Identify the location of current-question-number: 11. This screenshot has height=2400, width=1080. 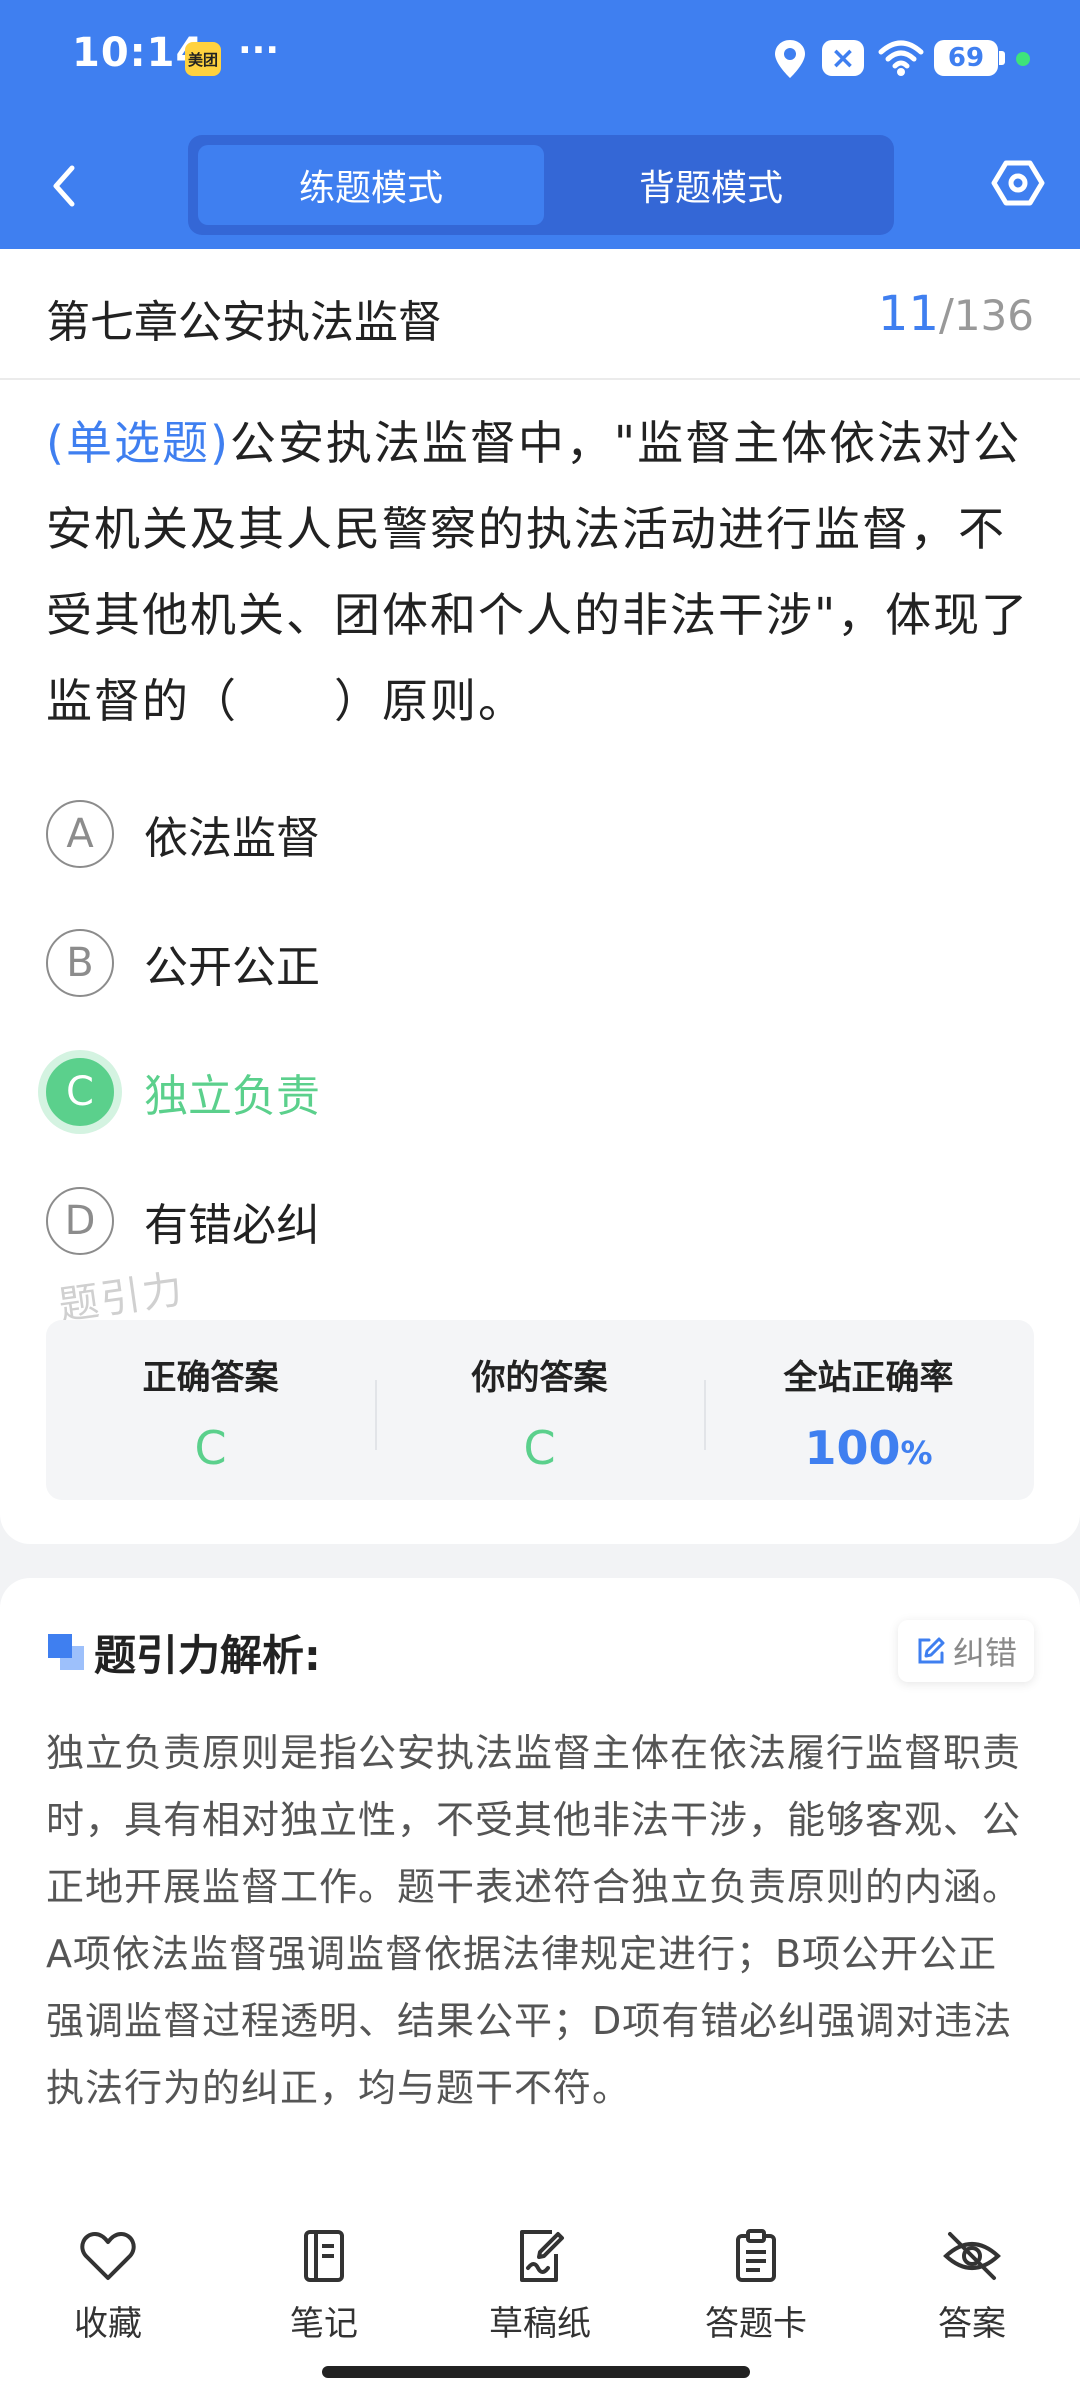
(908, 314).